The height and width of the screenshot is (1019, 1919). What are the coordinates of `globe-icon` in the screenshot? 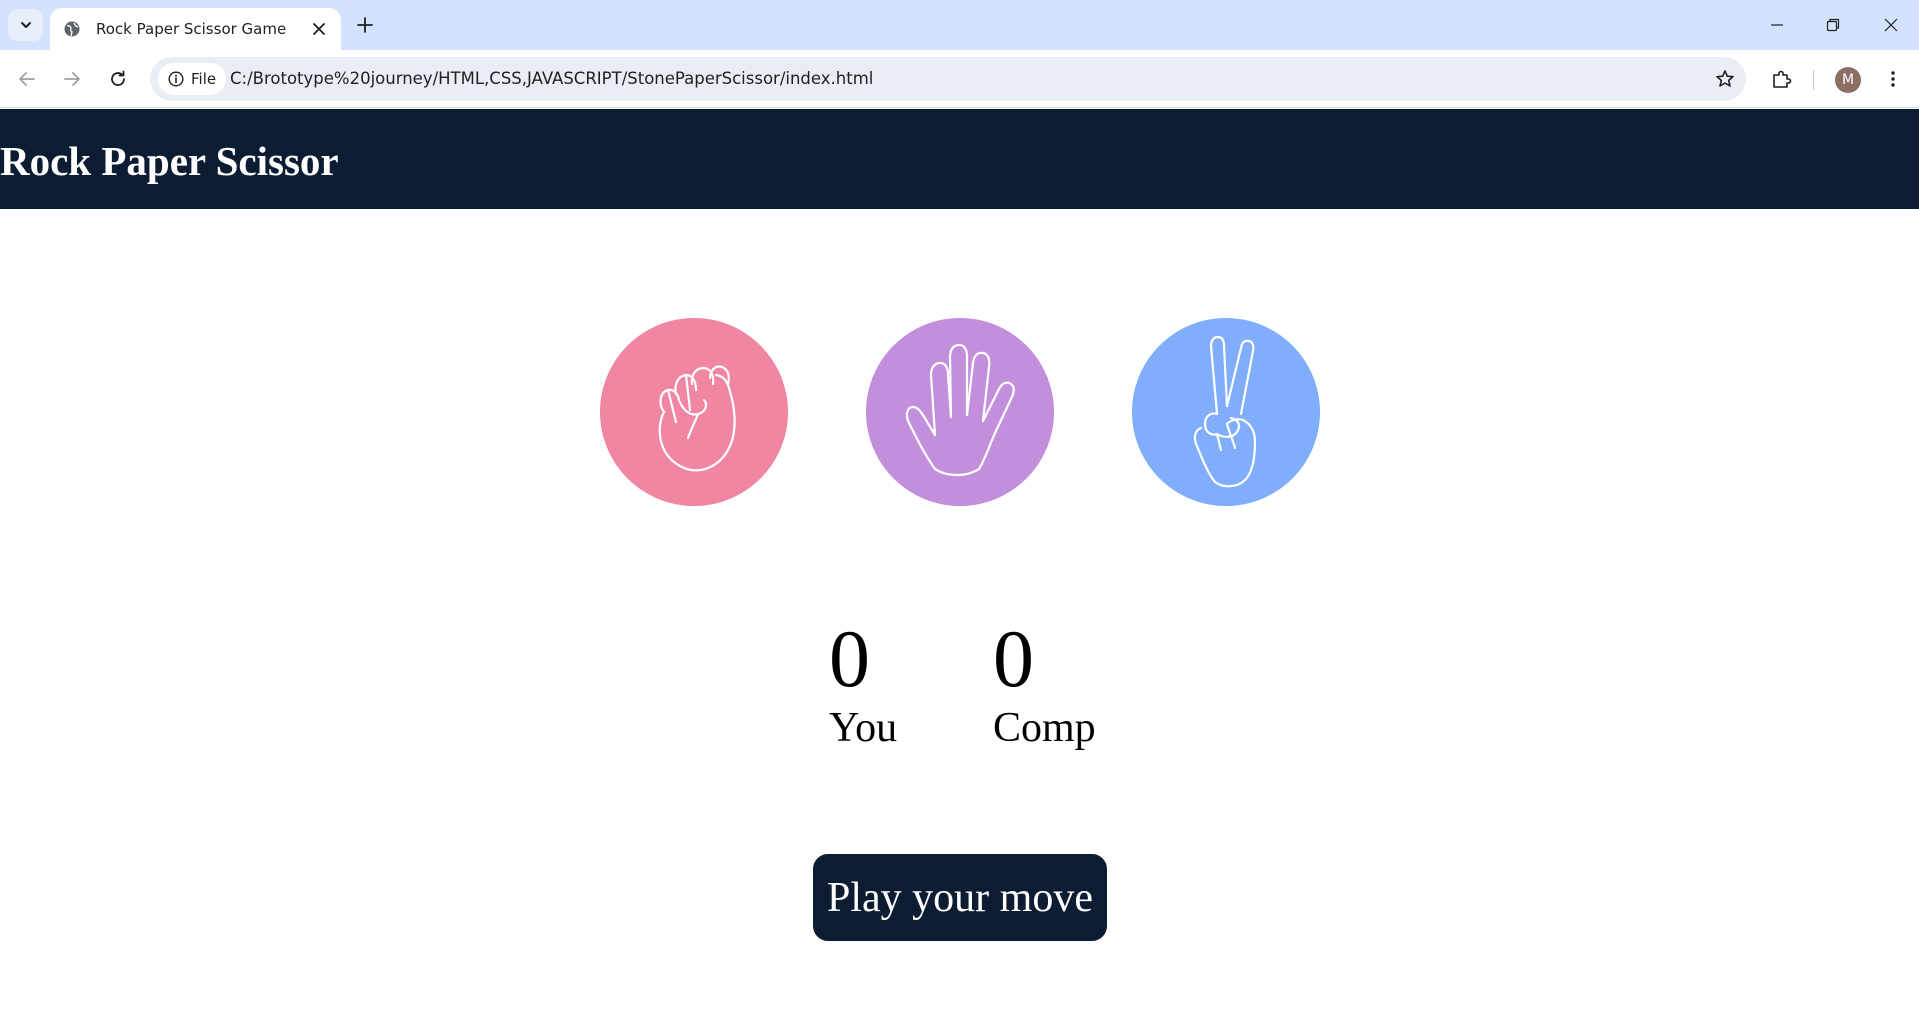 It's located at (72, 29).